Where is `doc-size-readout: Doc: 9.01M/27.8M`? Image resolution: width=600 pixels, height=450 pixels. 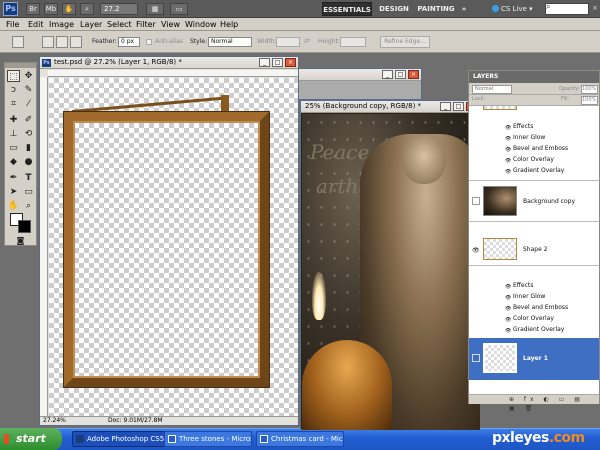
doc-size-readout: Doc: 9.01M/27.8M is located at coordinates (135, 421).